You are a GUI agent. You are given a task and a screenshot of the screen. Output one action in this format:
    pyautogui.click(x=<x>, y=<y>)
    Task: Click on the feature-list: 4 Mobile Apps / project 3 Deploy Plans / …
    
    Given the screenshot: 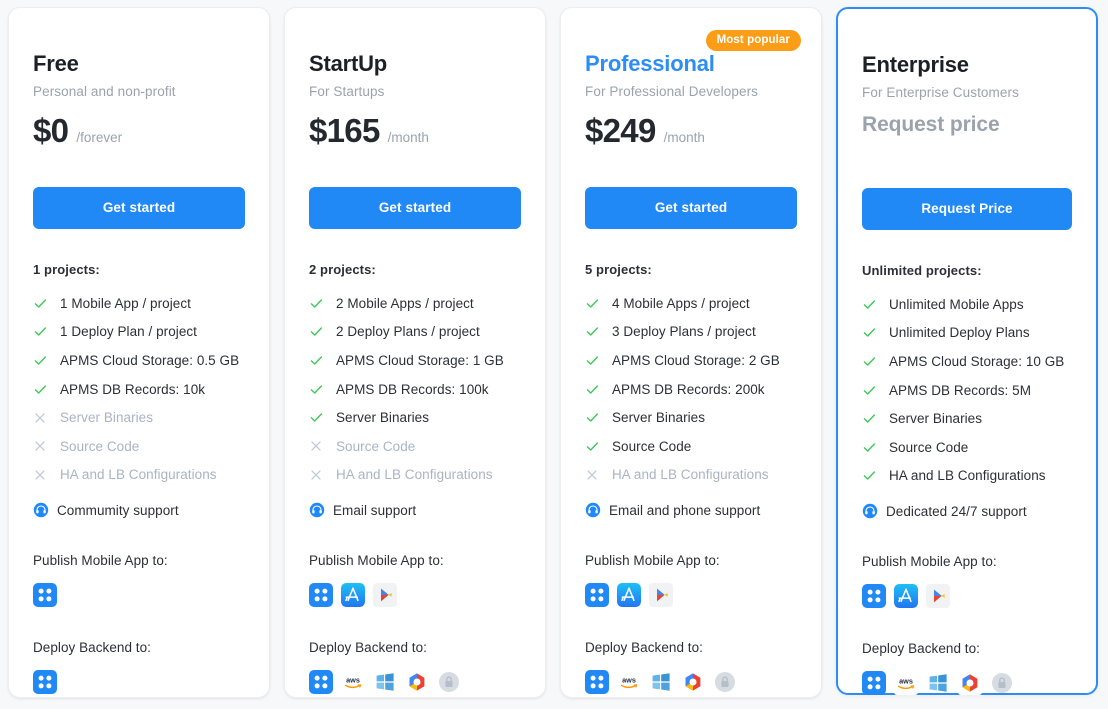 What is the action you would take?
    pyautogui.click(x=691, y=389)
    